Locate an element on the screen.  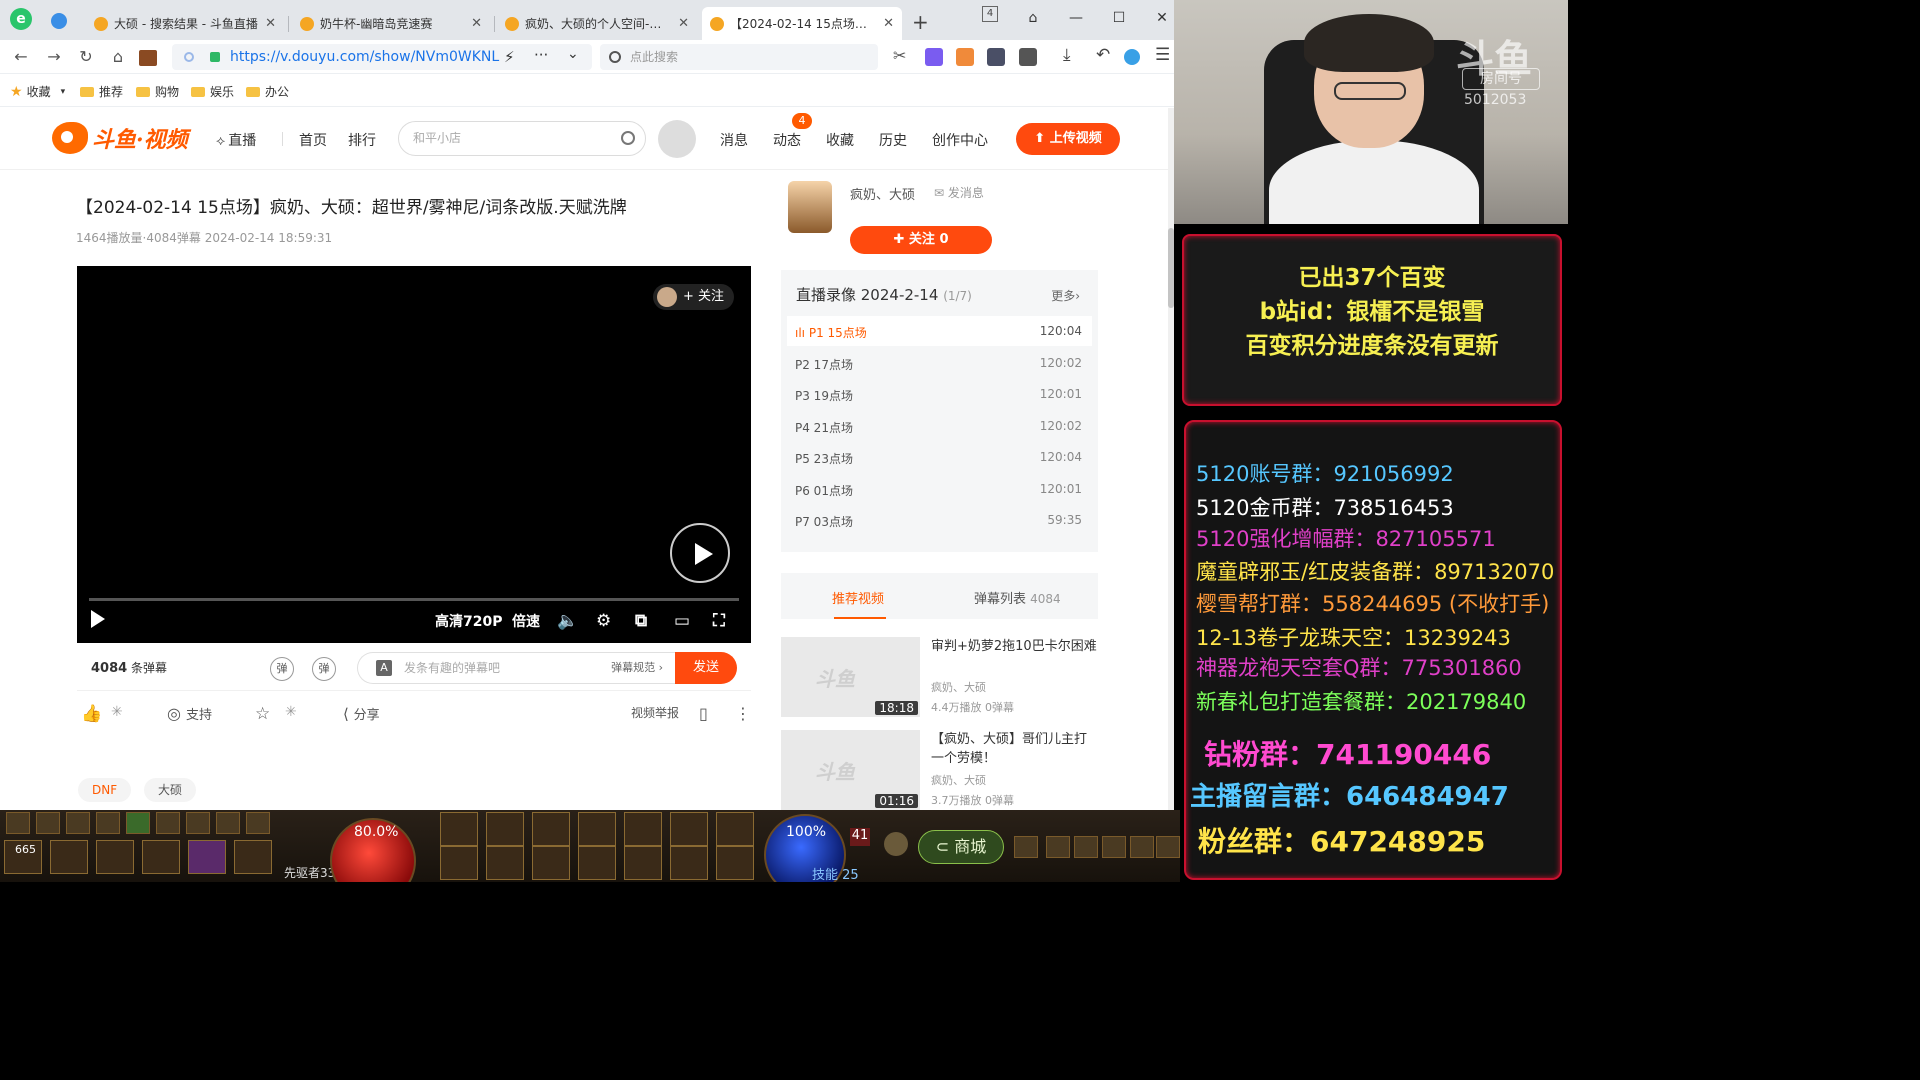
bookmark-folder-shopping: 购物 is located at coordinates (157, 91).